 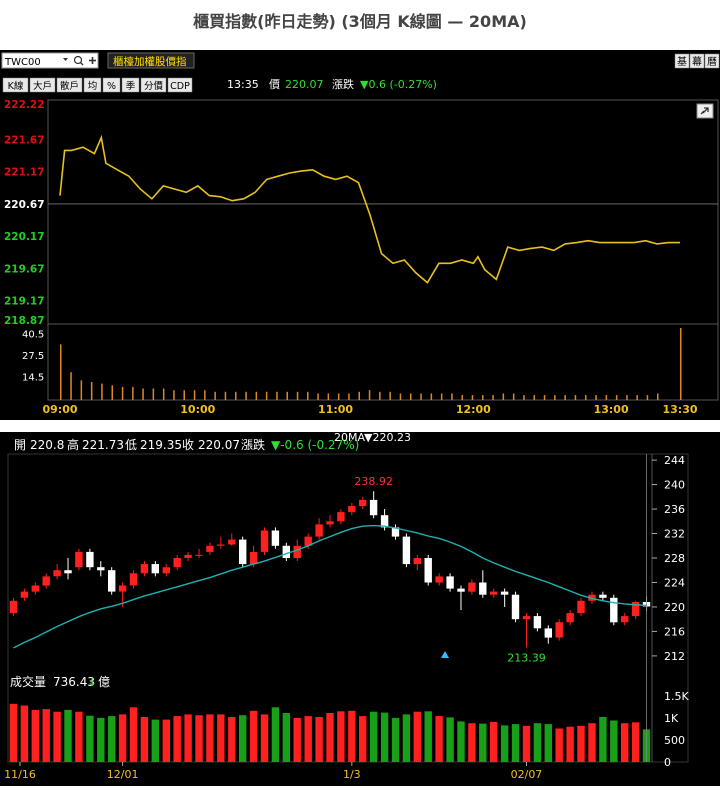 I want to click on tool-button-label-0: K線, so click(x=16, y=86).